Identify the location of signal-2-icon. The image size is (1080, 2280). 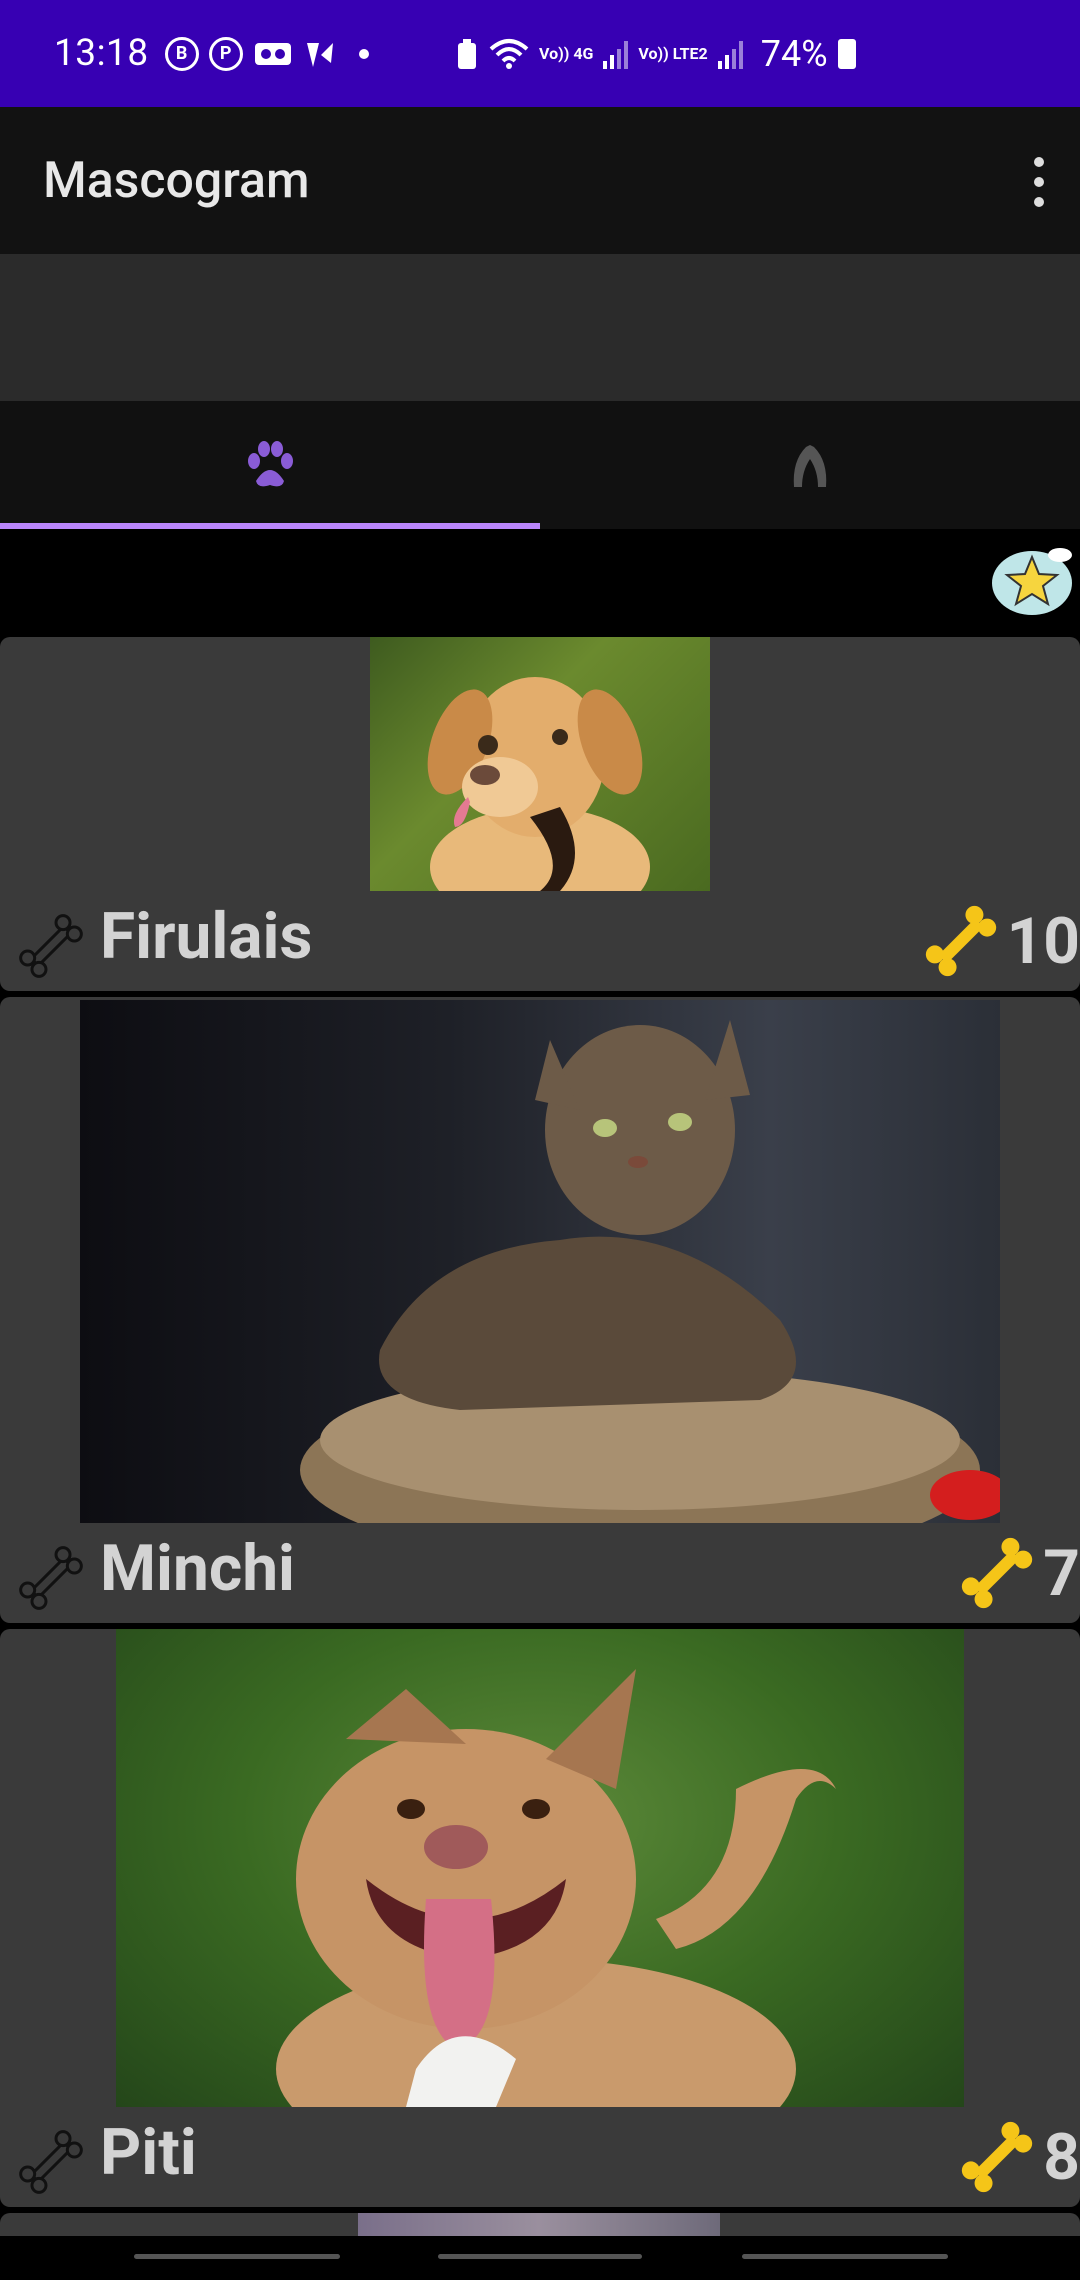
(730, 54).